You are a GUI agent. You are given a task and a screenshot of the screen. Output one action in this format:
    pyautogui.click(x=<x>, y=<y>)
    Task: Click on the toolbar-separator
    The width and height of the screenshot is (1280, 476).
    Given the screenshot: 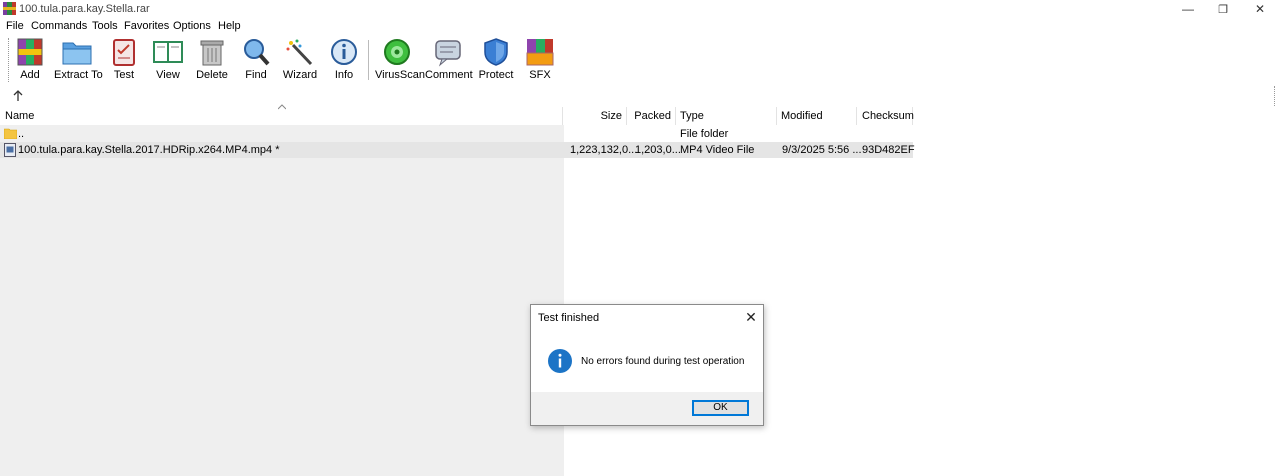 What is the action you would take?
    pyautogui.click(x=368, y=60)
    